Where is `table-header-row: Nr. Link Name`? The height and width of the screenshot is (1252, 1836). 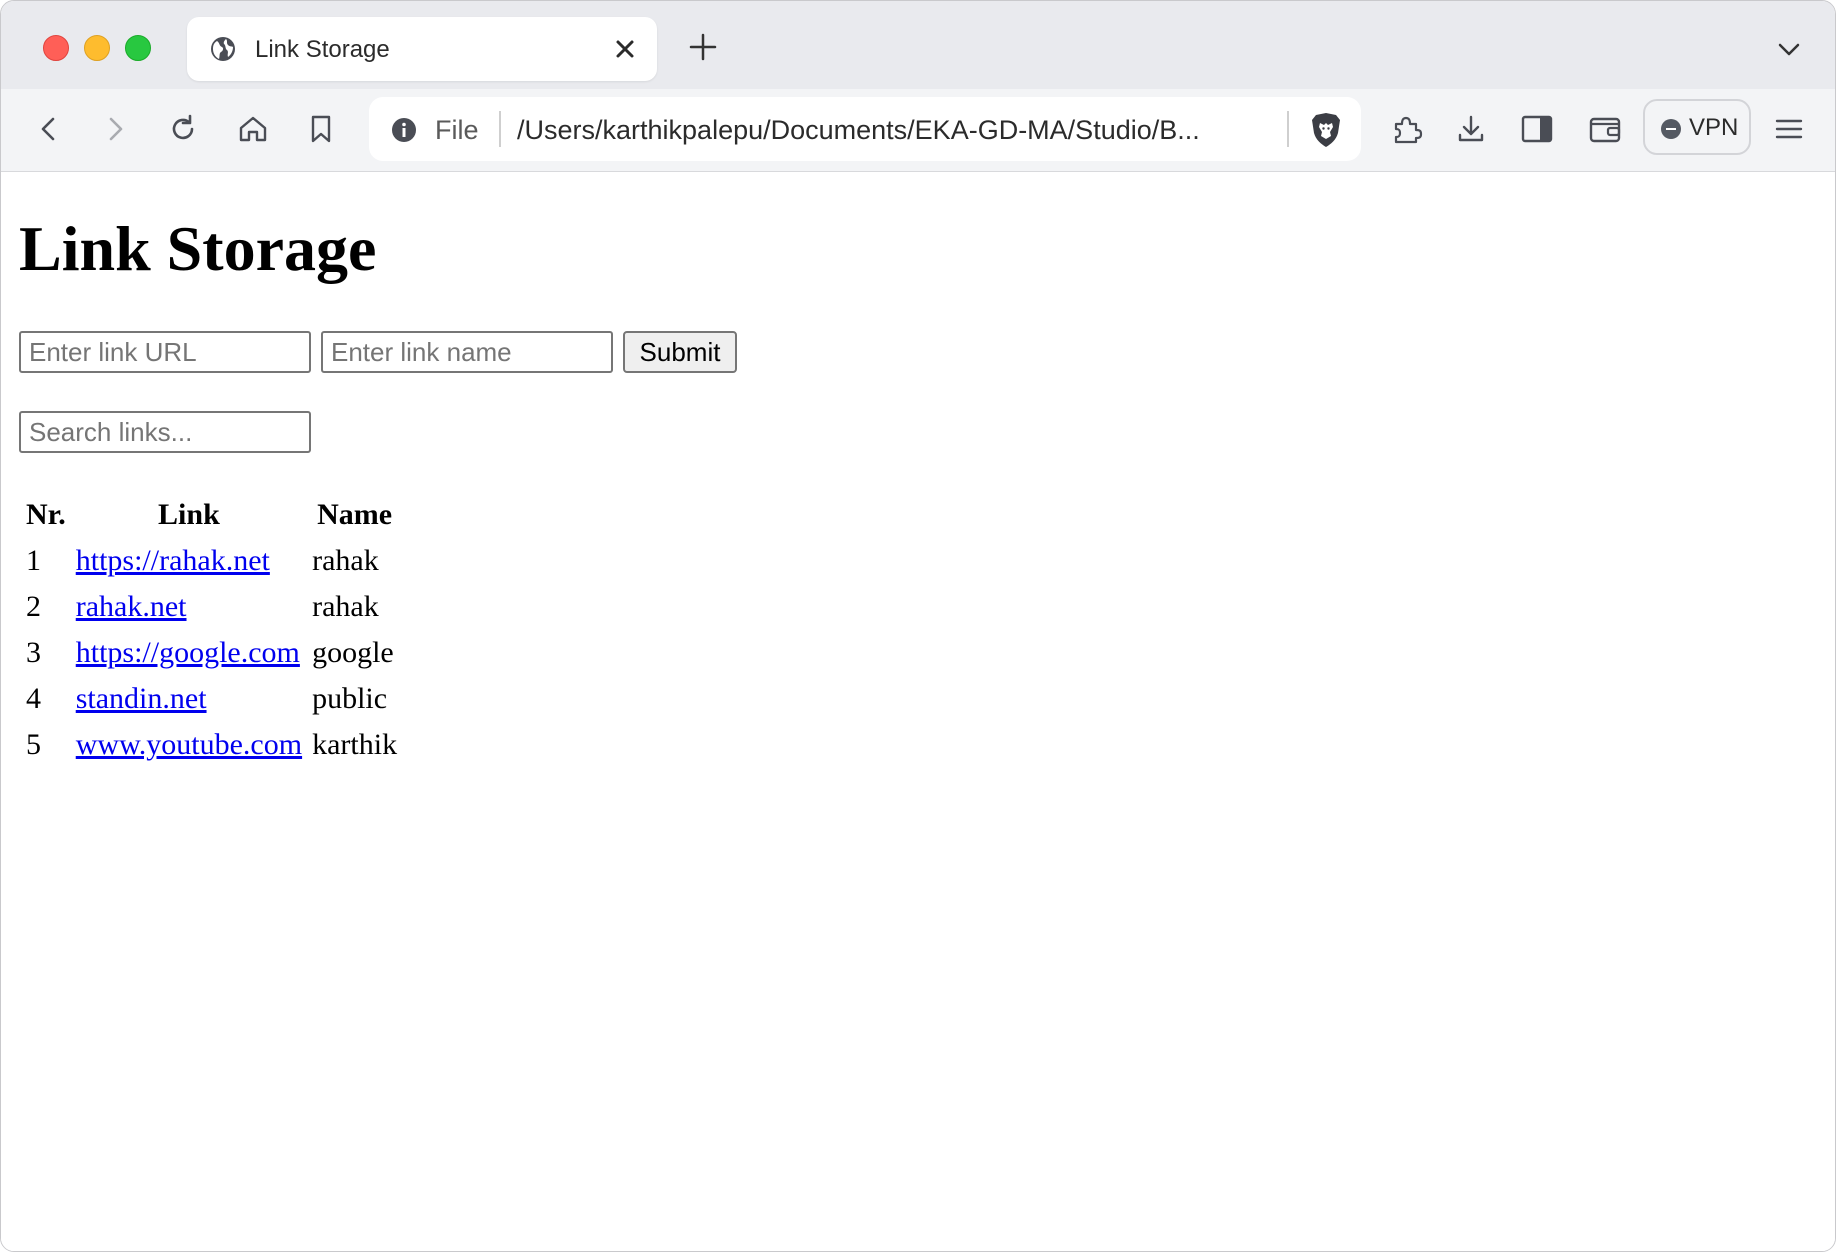 table-header-row: Nr. Link Name is located at coordinates (211, 515).